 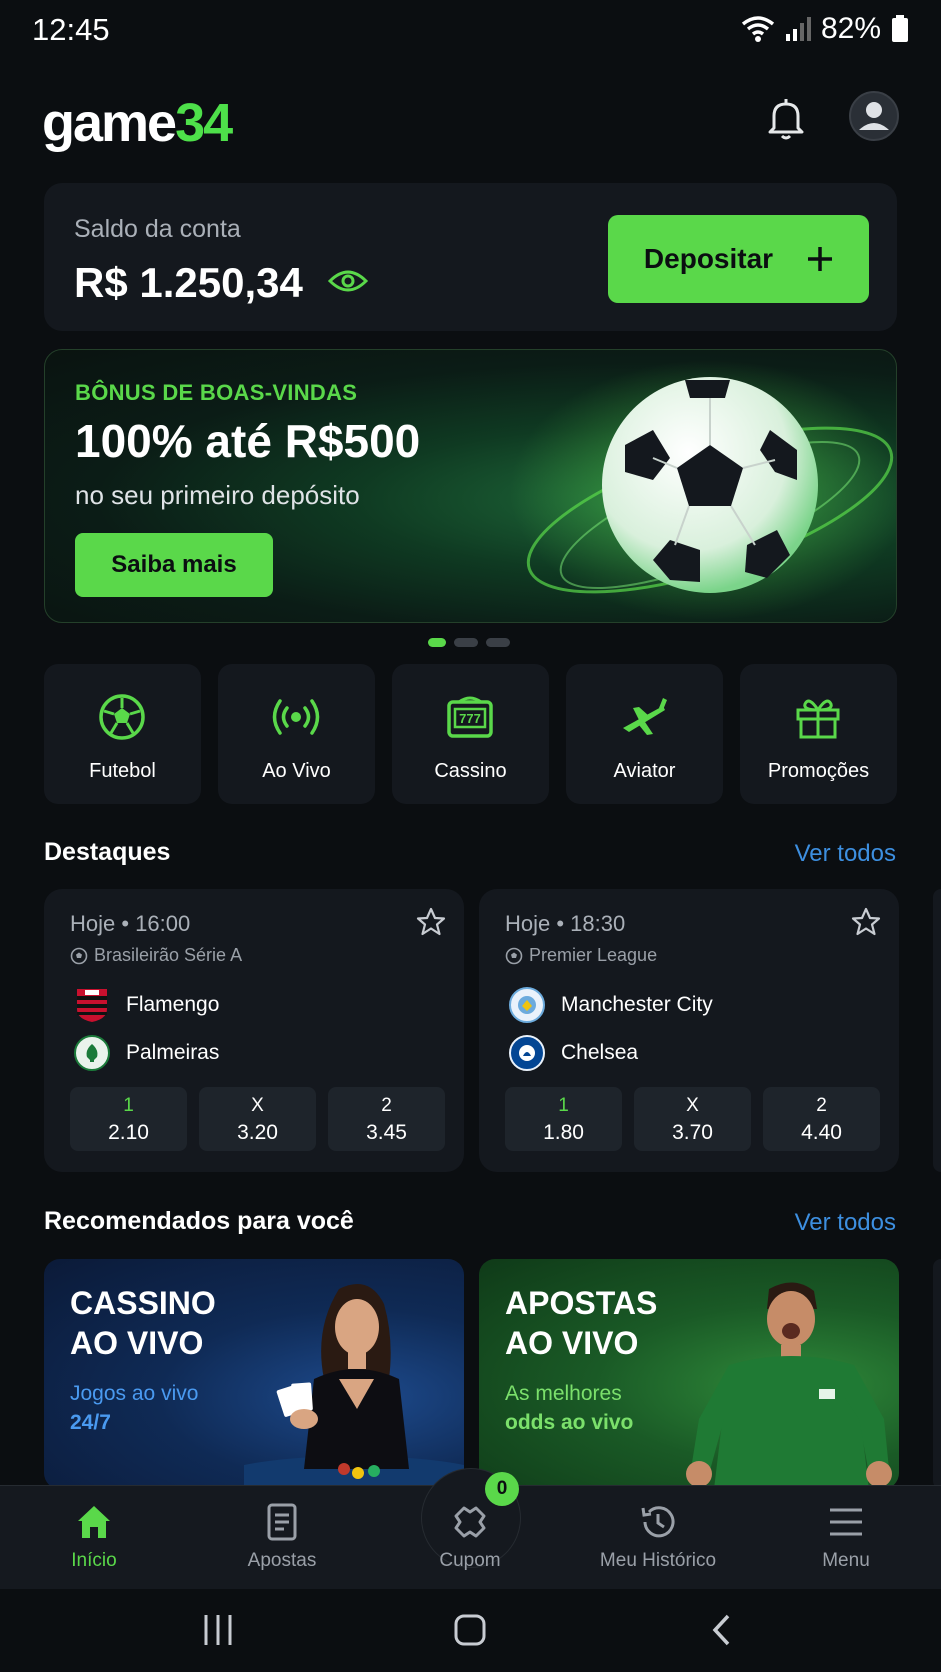 I want to click on nav-item-cupom: Cupom, so click(x=470, y=1538).